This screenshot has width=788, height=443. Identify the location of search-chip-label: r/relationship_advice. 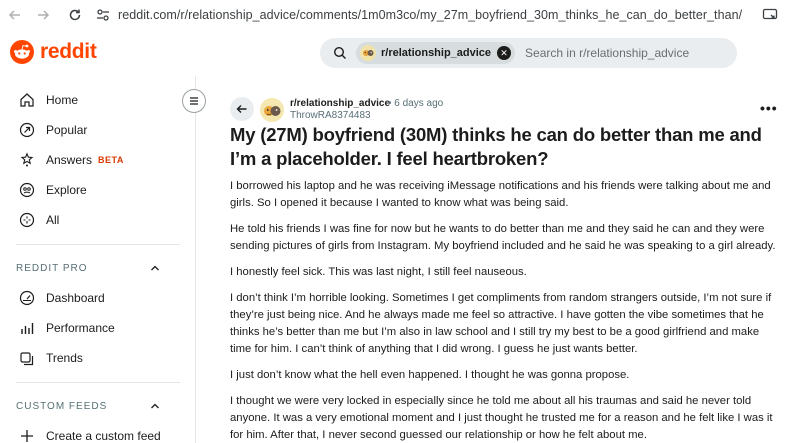
(436, 53).